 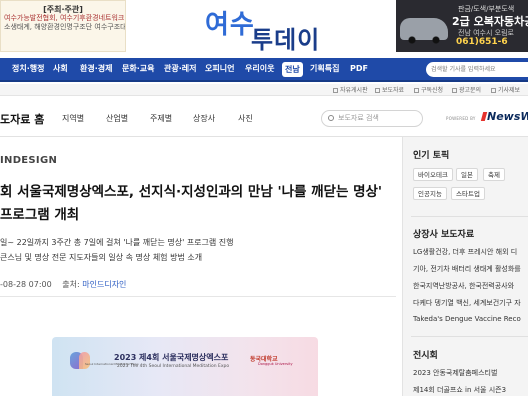 What do you see at coordinates (259, 69) in the screenshot?
I see `nav-item-neighbors: 우리이웃` at bounding box center [259, 69].